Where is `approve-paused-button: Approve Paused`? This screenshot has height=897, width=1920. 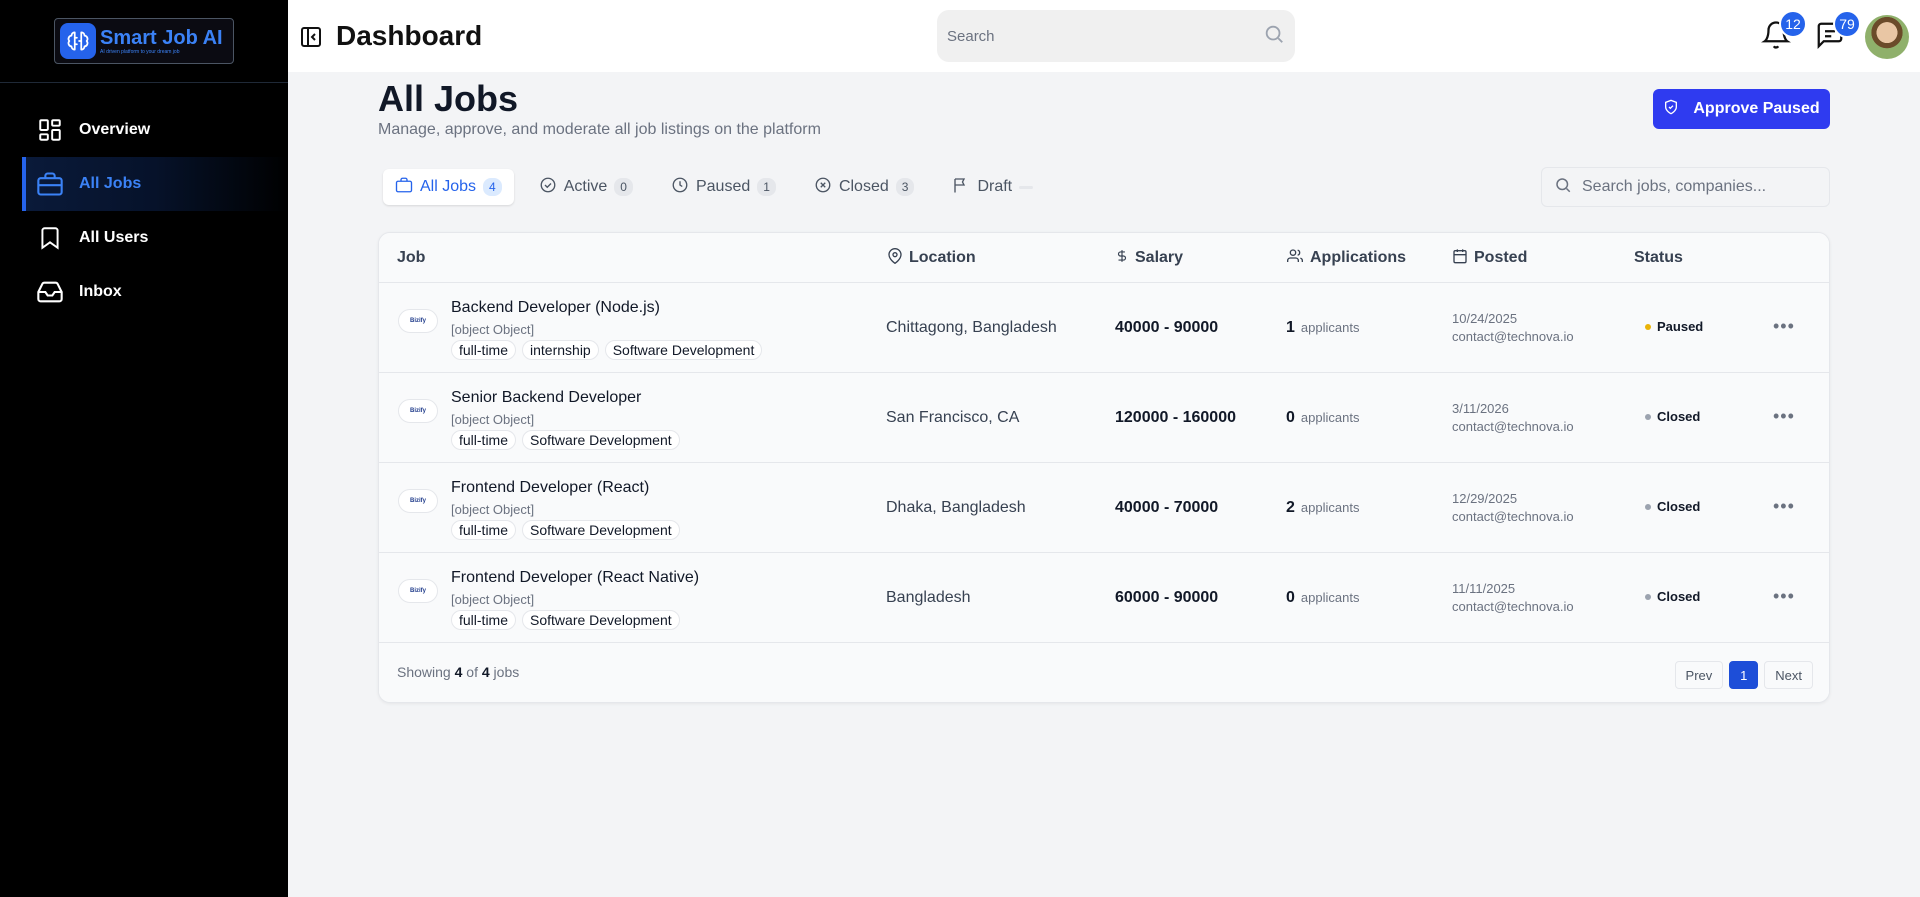
approve-paused-button: Approve Paused is located at coordinates (1741, 109).